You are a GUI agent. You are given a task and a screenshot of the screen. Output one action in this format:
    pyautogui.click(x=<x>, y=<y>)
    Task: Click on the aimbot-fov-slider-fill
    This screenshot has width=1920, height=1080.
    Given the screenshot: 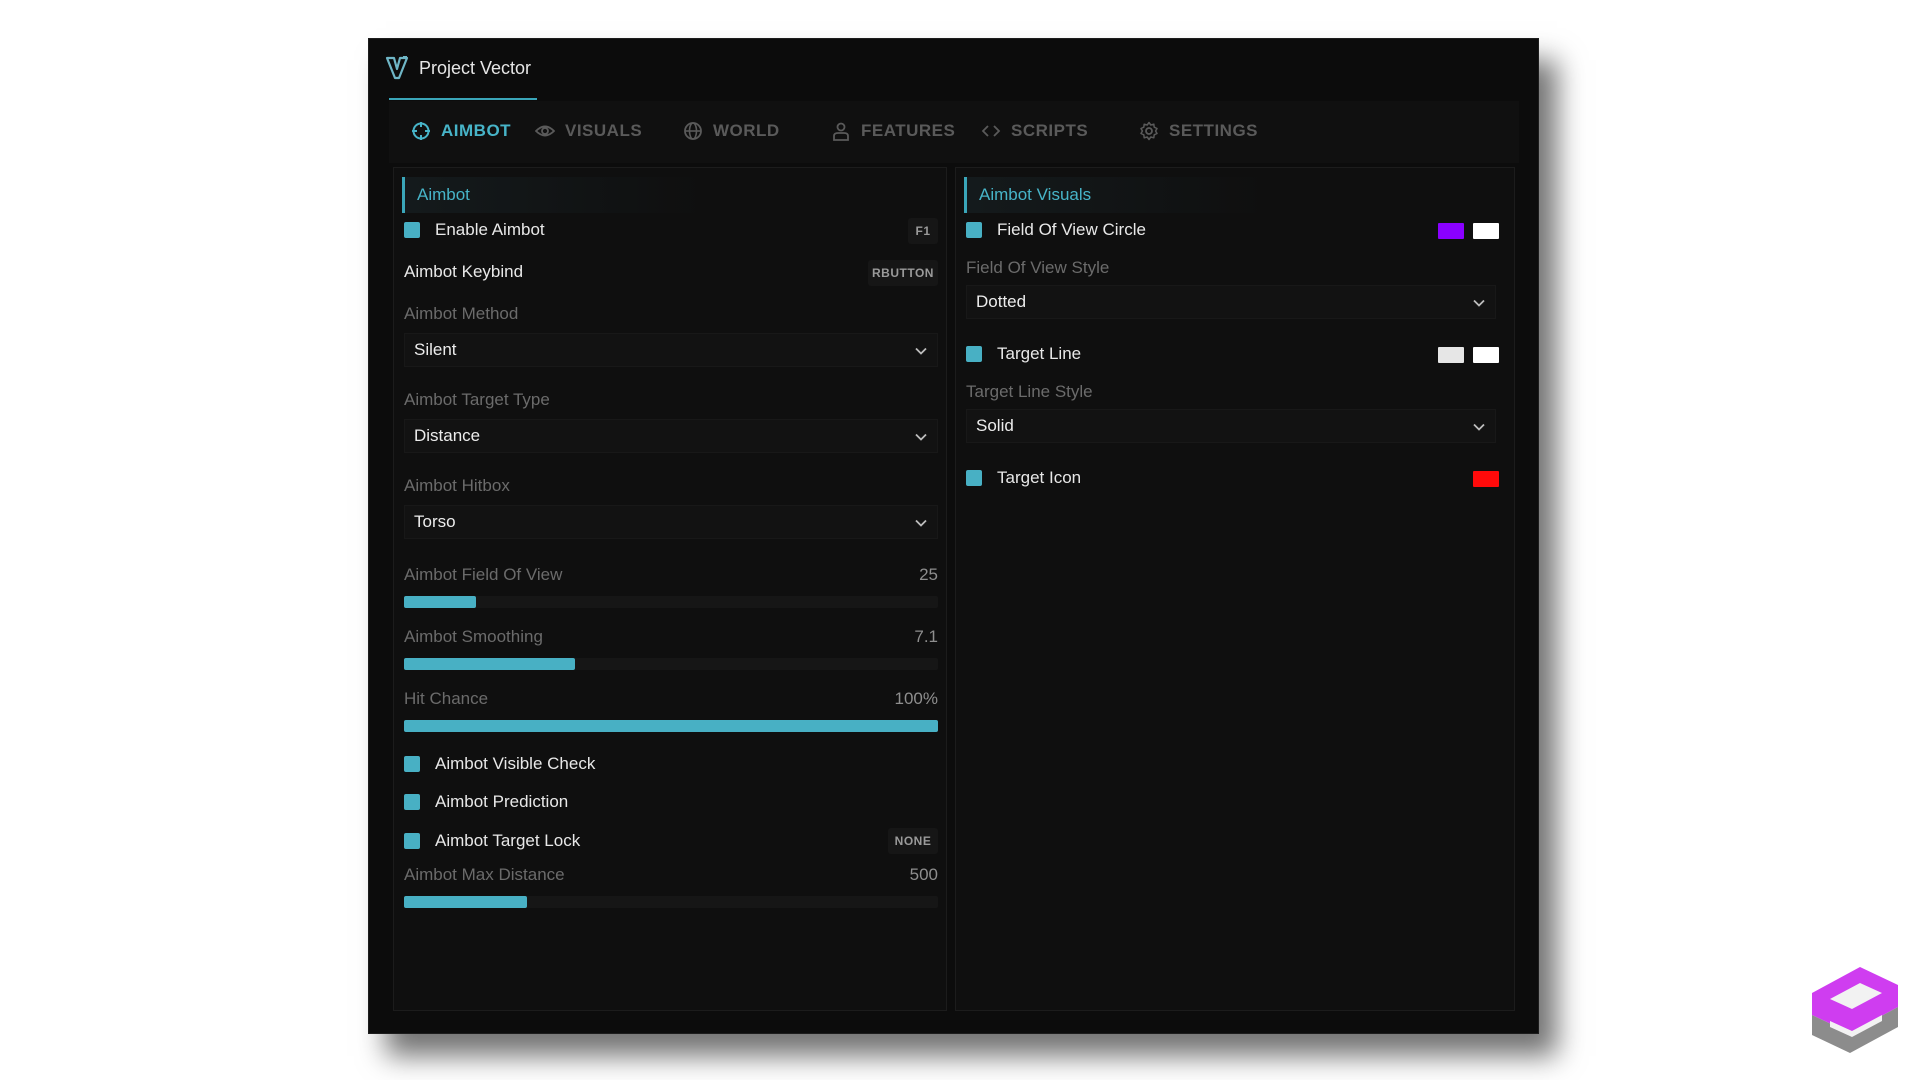 What is the action you would take?
    pyautogui.click(x=440, y=602)
    